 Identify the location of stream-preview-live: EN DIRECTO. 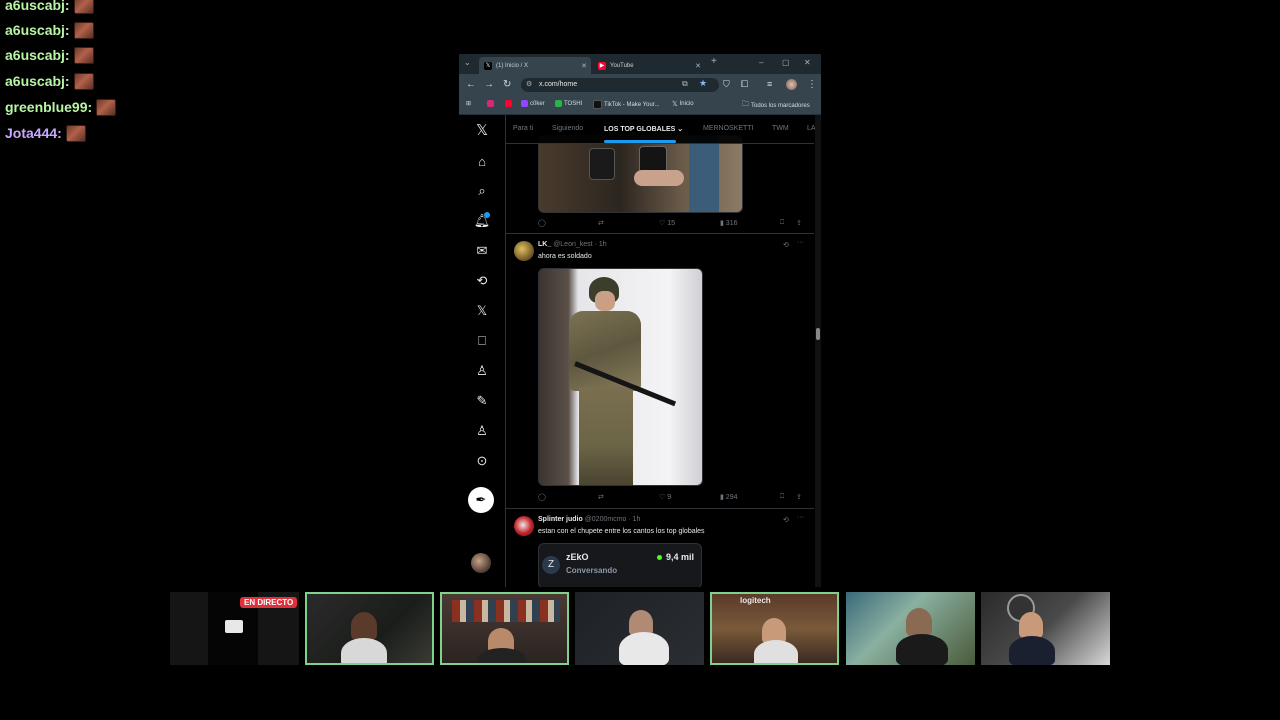
(234, 628).